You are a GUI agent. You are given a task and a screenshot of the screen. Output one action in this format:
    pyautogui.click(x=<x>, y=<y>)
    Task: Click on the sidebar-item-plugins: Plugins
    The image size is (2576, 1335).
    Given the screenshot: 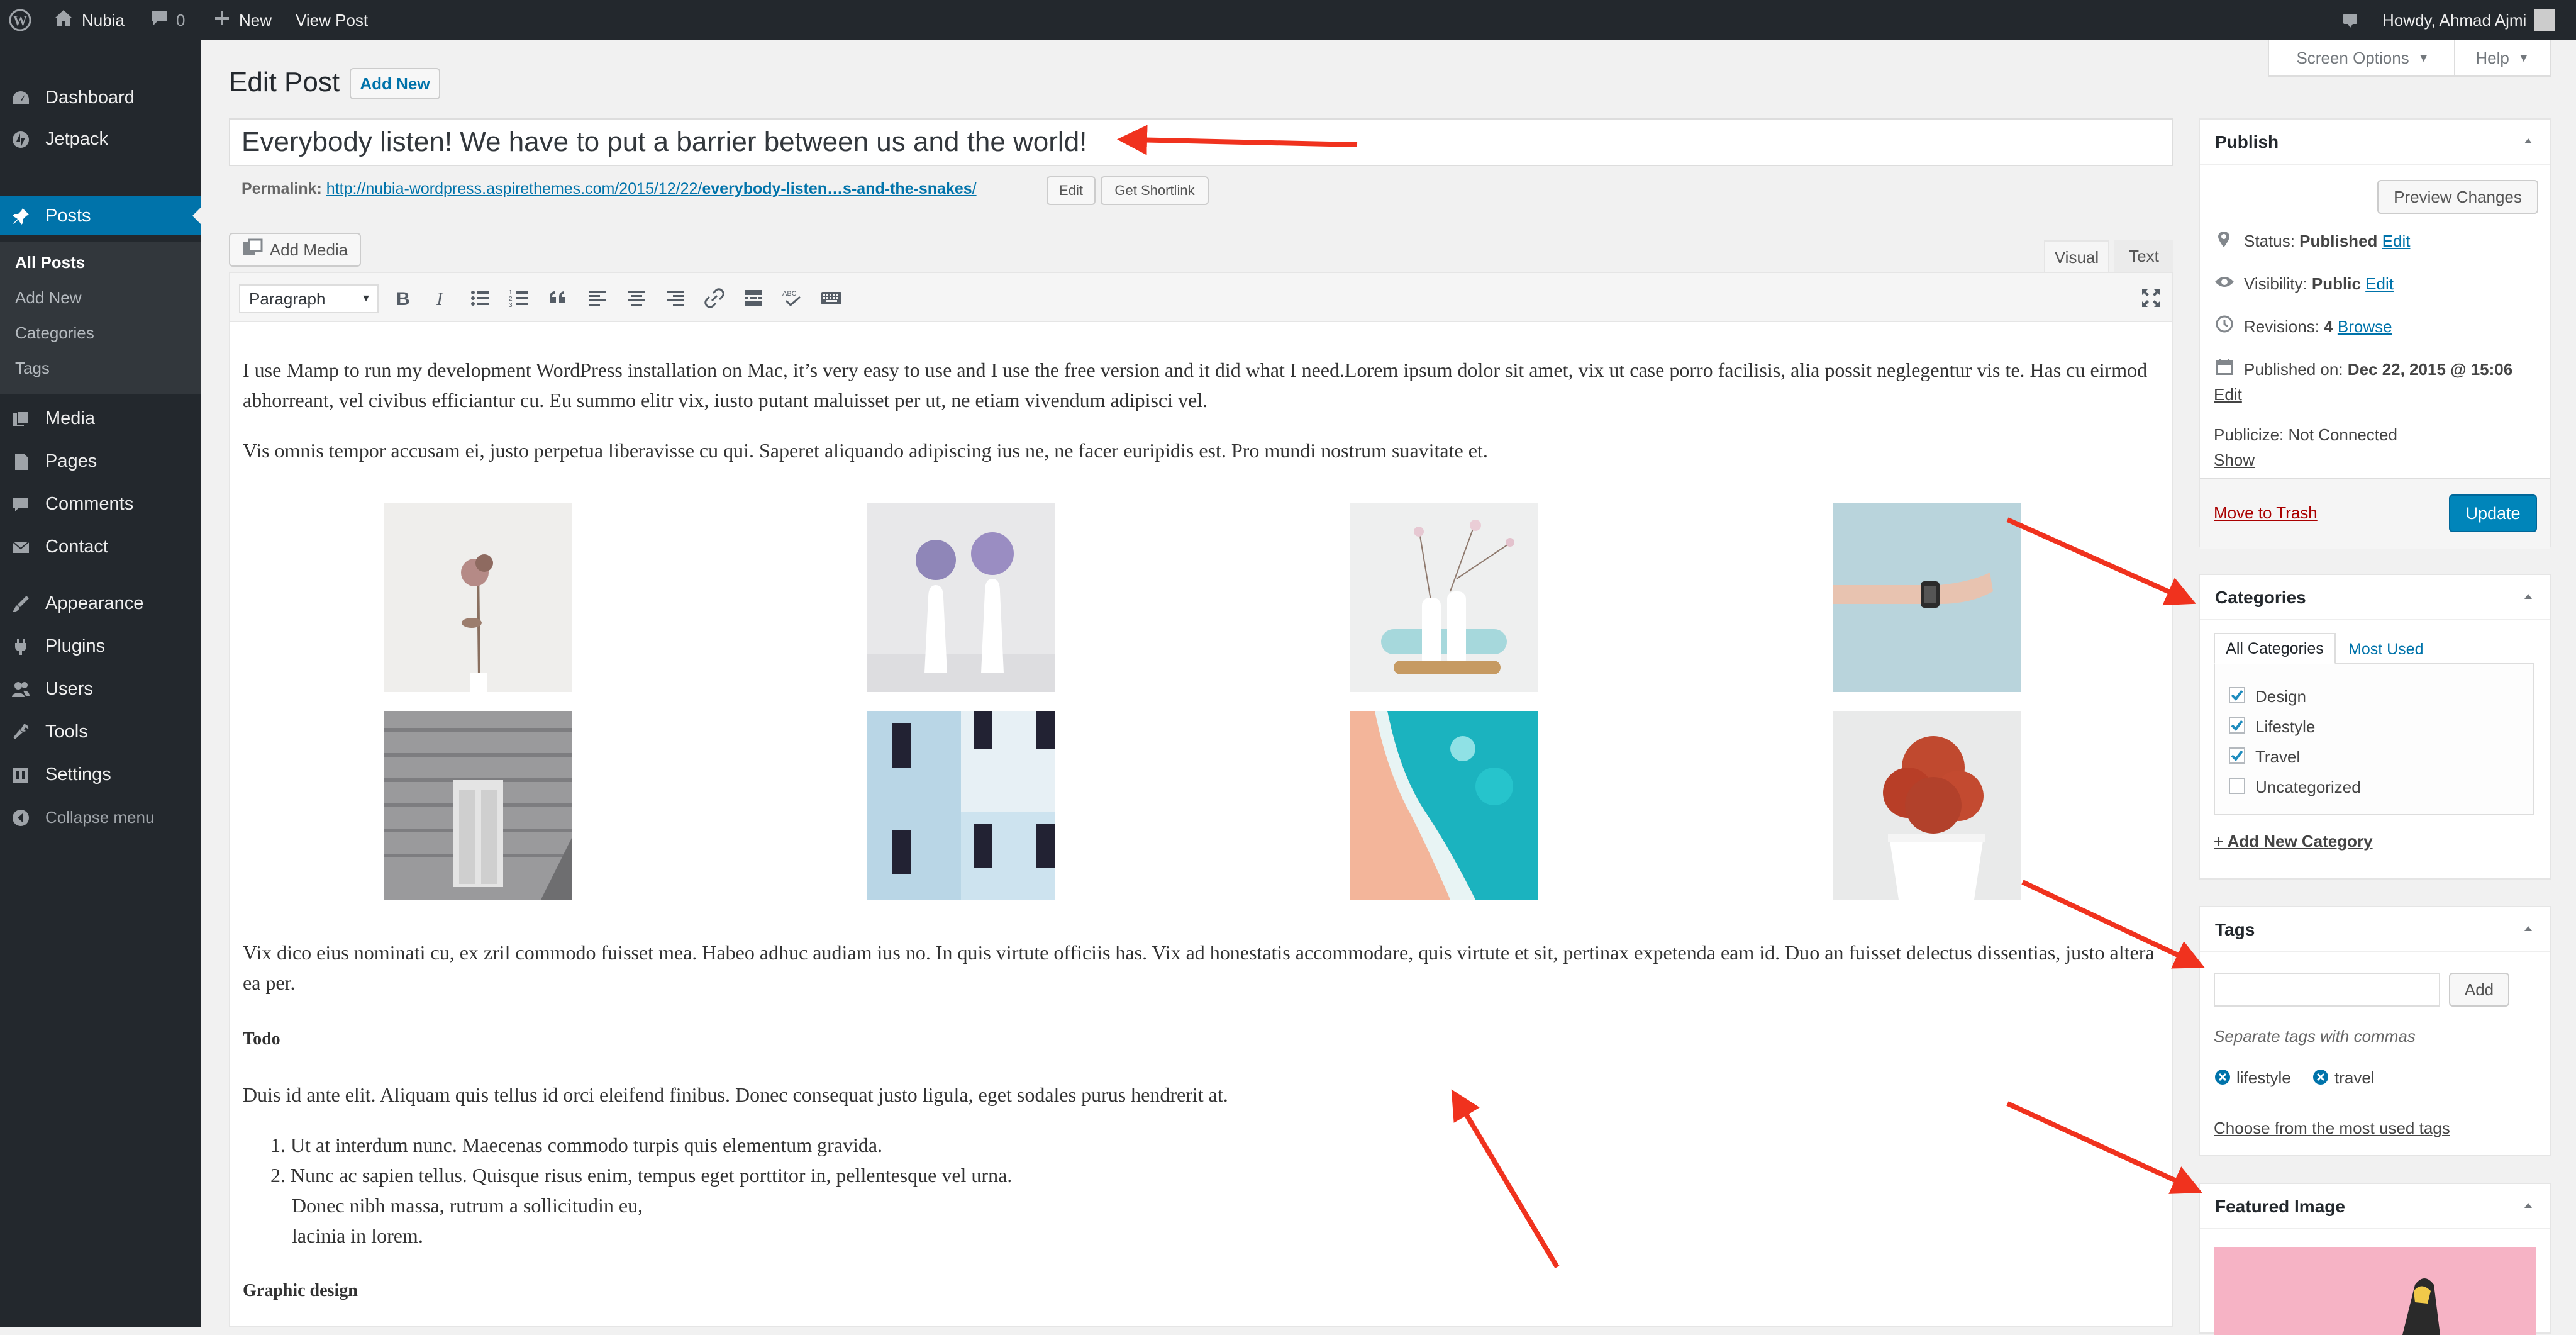 What is the action you would take?
    pyautogui.click(x=100, y=646)
    